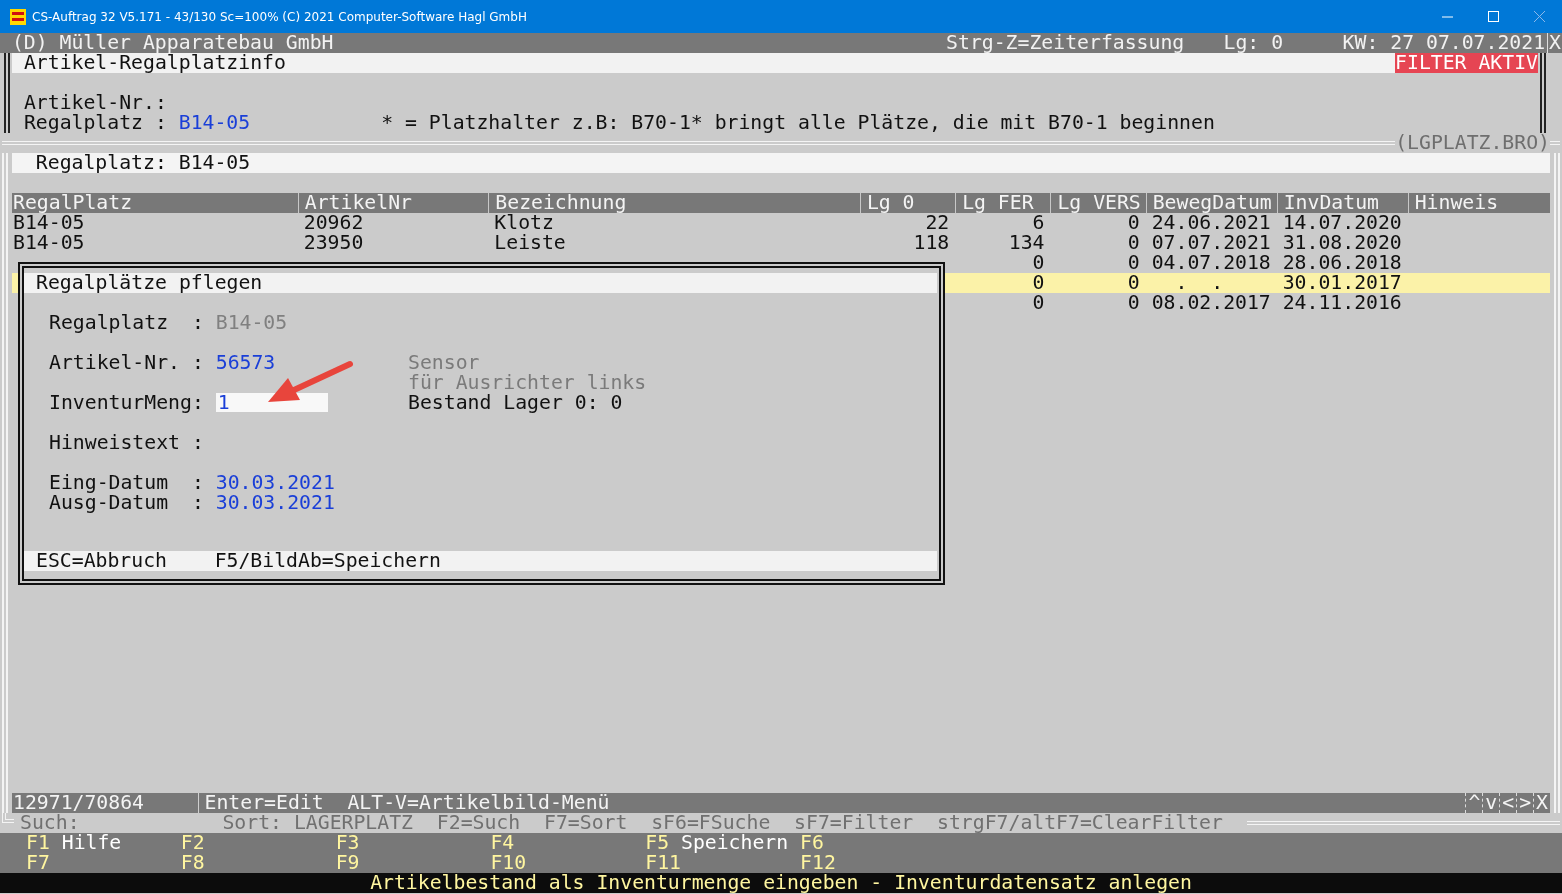  What do you see at coordinates (586, 823) in the screenshot?
I see `hotkey-hint: F7=Sort` at bounding box center [586, 823].